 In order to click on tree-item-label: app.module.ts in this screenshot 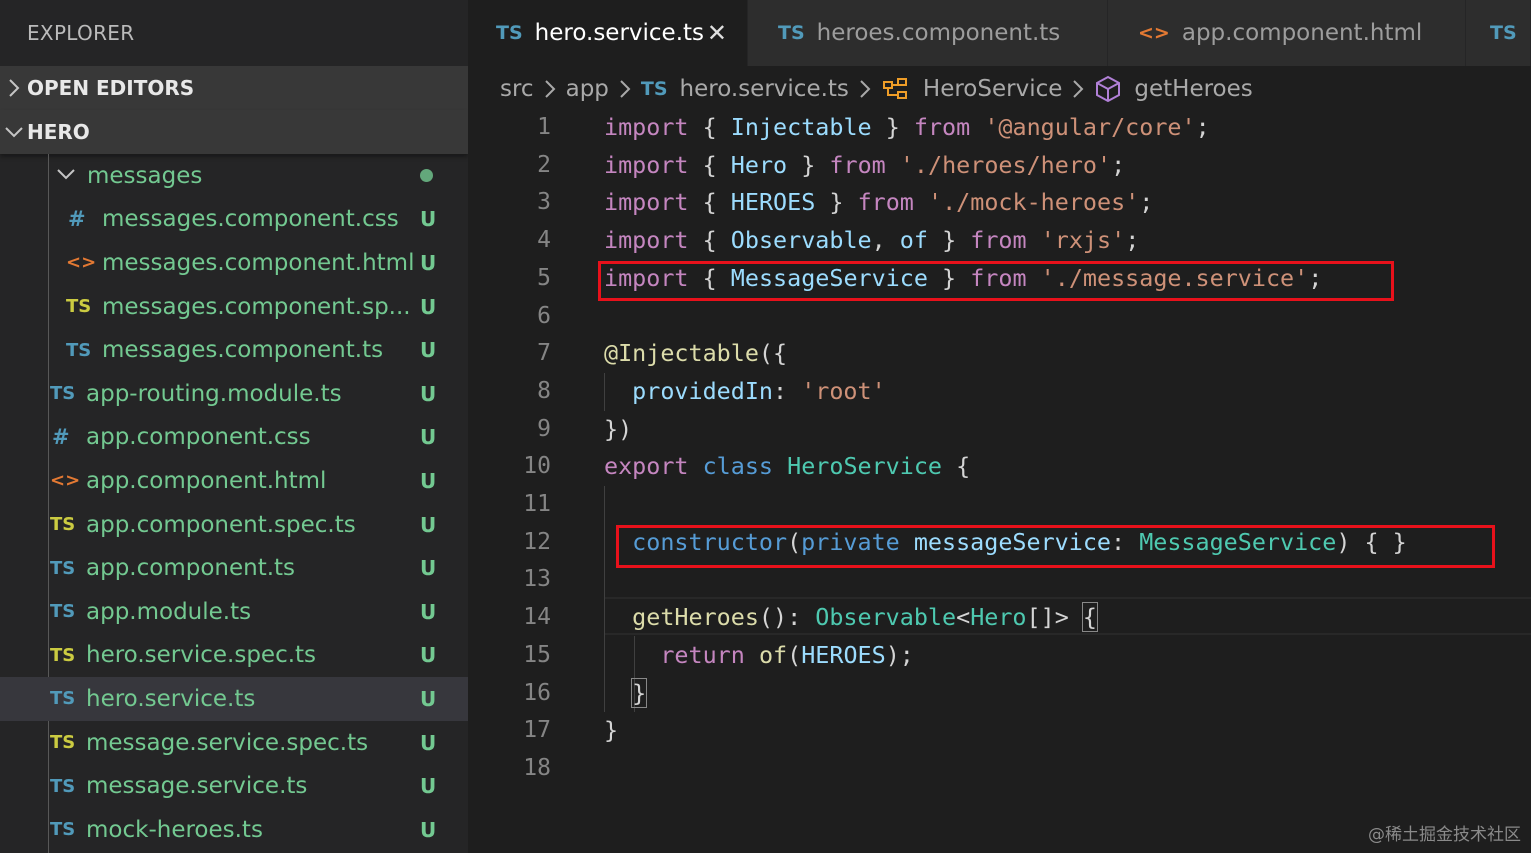, I will do `click(169, 611)`.